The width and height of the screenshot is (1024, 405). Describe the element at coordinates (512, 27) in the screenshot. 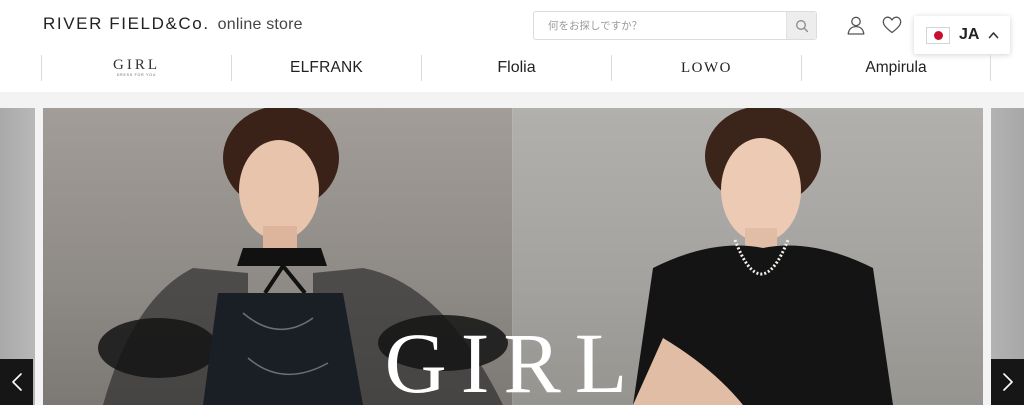

I see `site-header: RIVER FIELD&Co. online store JA` at that location.